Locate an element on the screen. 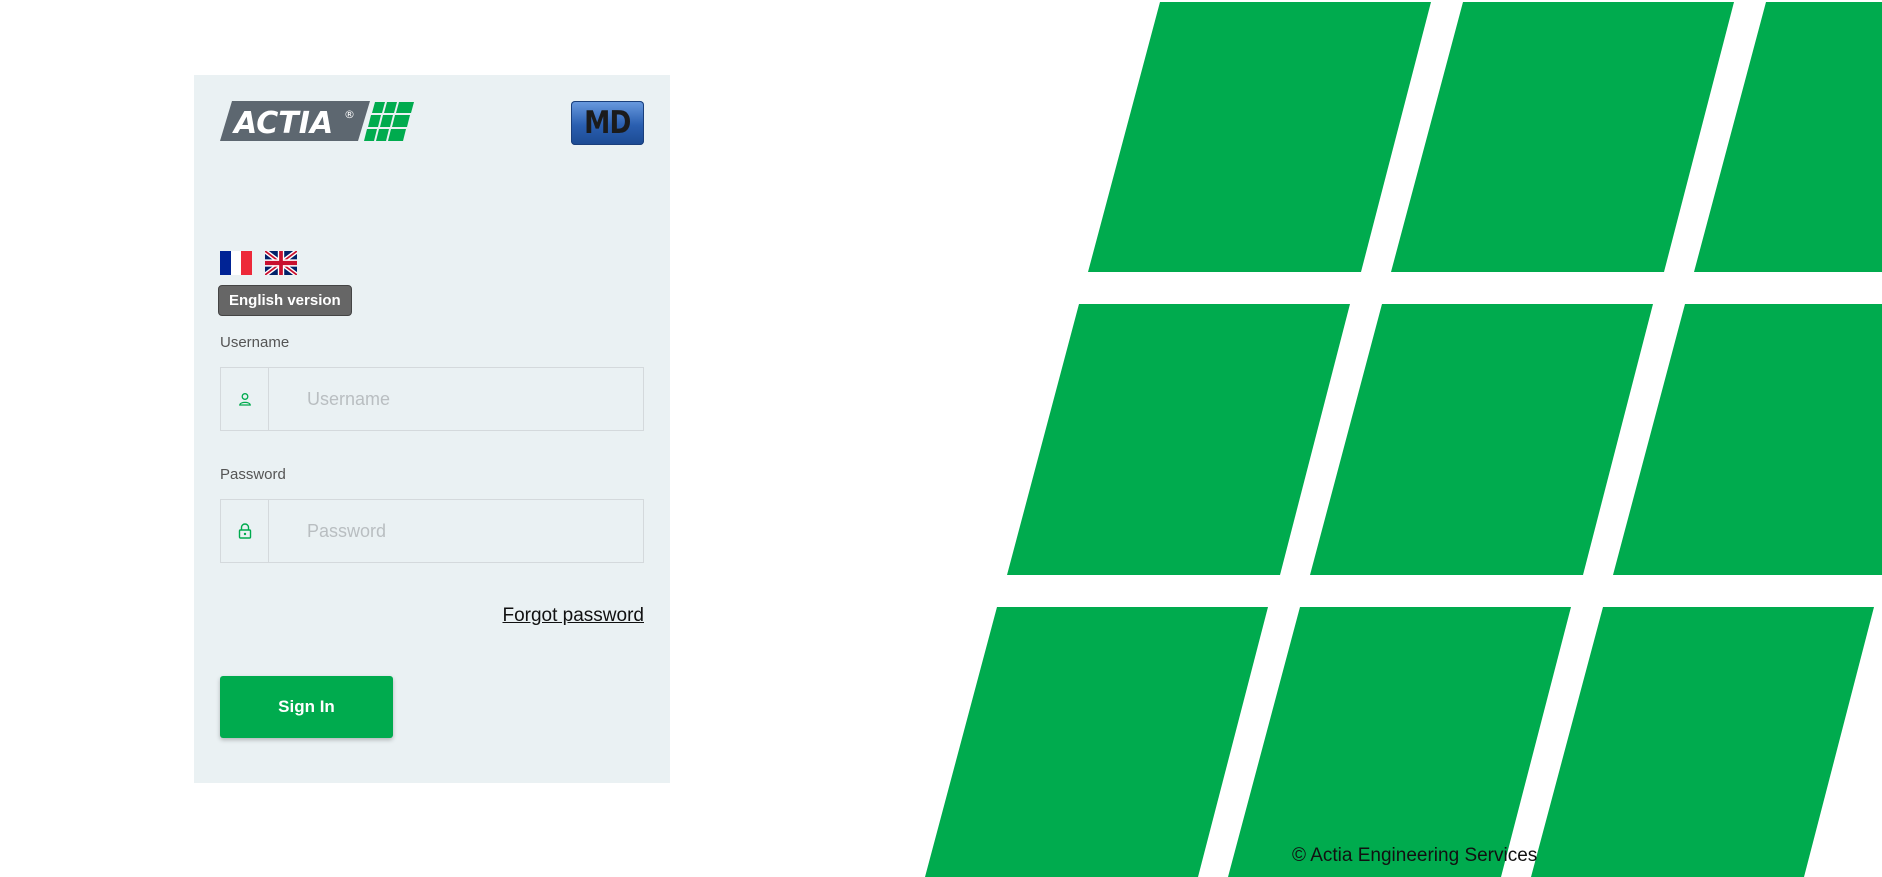 This screenshot has width=1882, height=877. sign-in-button: Sign In is located at coordinates (306, 707).